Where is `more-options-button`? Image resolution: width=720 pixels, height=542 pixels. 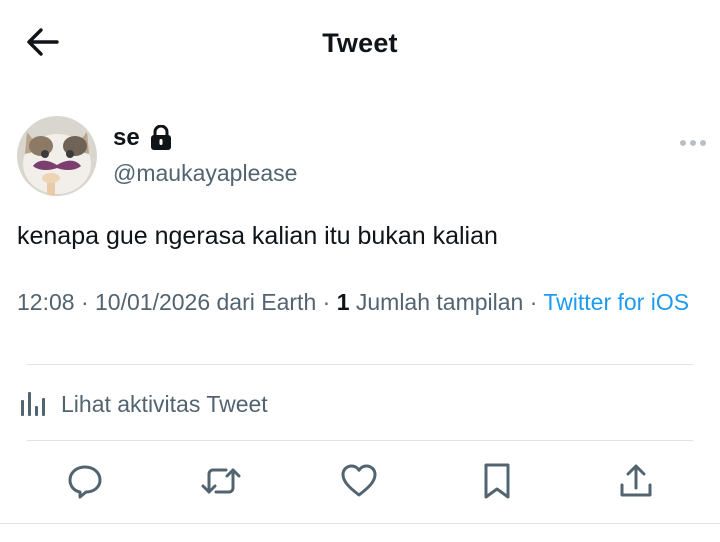 more-options-button is located at coordinates (693, 143).